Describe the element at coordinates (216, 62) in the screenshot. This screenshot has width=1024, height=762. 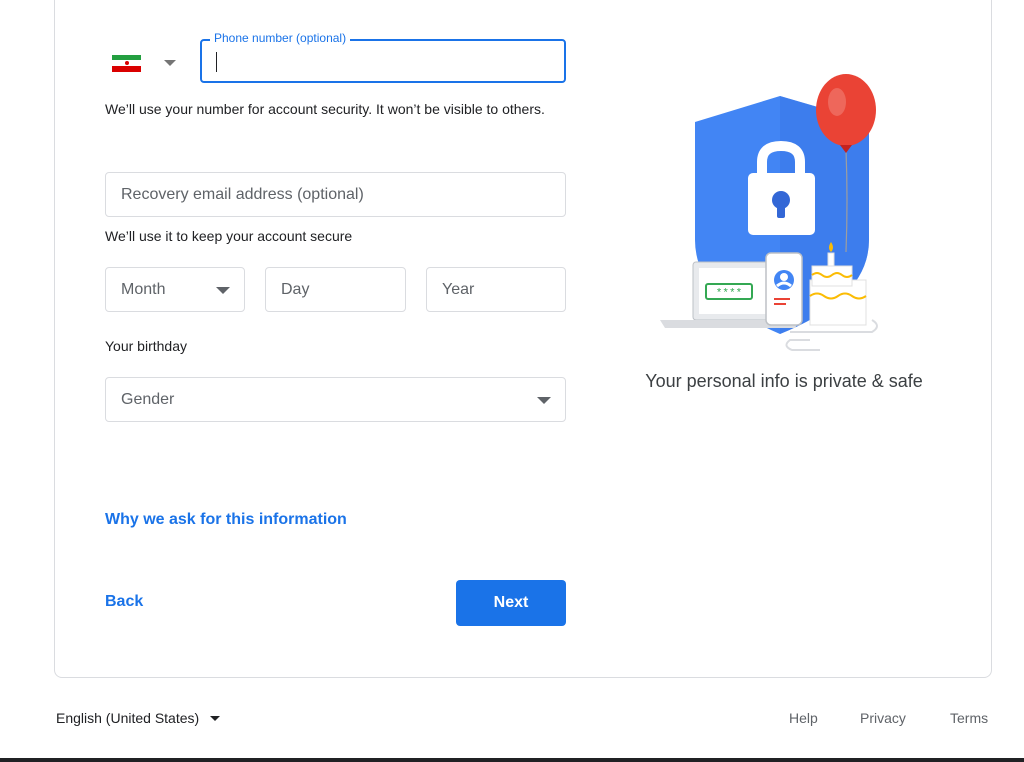
I see `text-cursor` at that location.